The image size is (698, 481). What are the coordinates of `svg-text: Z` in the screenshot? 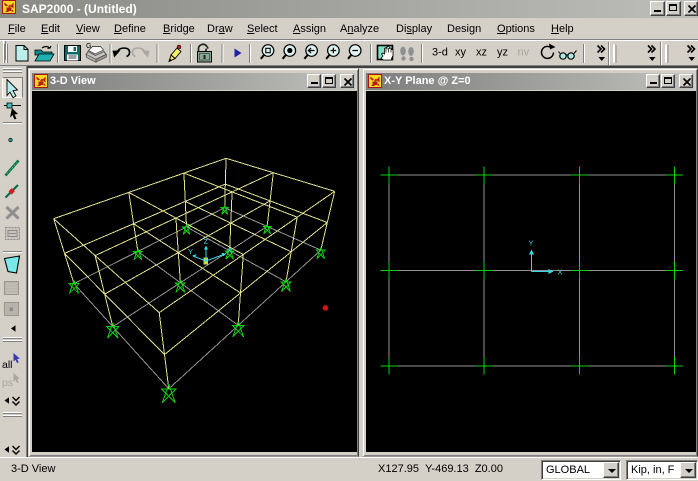 It's located at (206, 241).